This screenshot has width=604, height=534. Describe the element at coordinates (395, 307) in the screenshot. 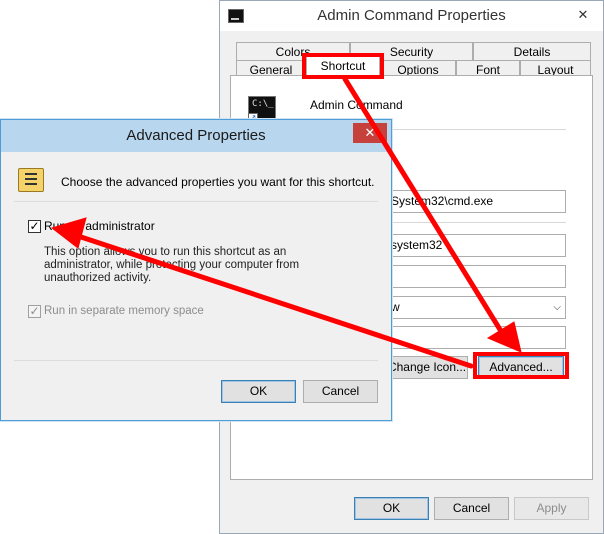

I see `run-select-value: w` at that location.